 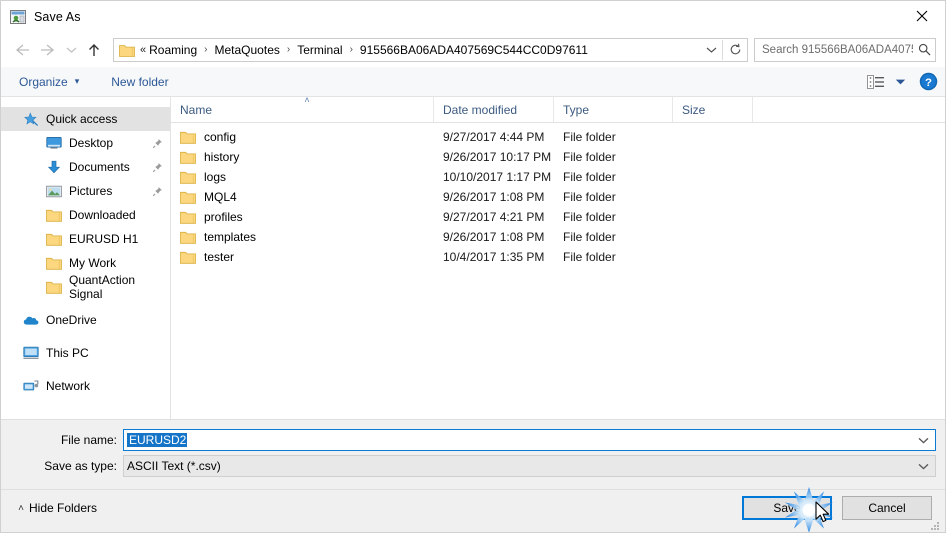 What do you see at coordinates (31, 353) in the screenshot?
I see `this-pc-icon` at bounding box center [31, 353].